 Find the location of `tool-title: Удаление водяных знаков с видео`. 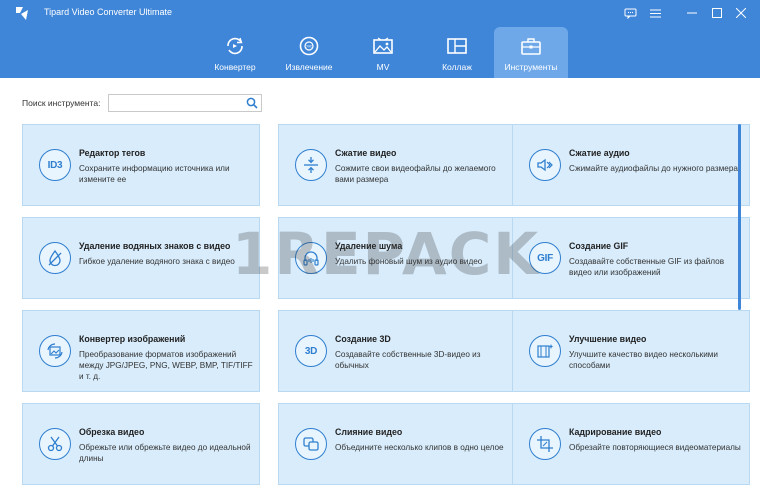

tool-title: Удаление водяных знаков с видео is located at coordinates (155, 246).